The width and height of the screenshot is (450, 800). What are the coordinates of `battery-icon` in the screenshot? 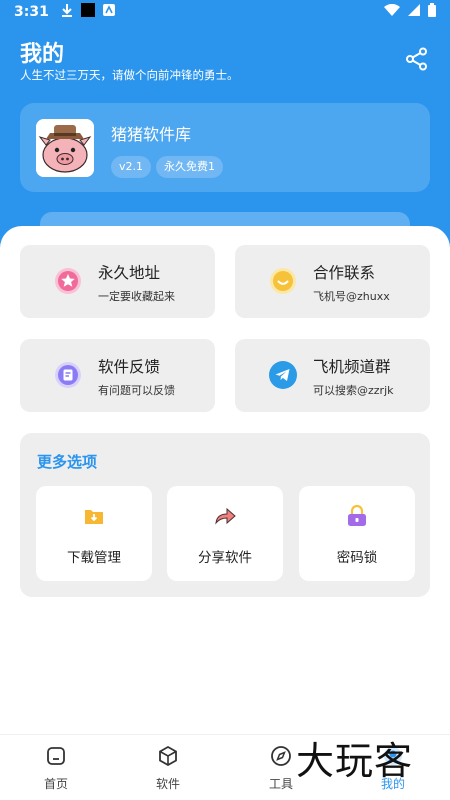 It's located at (432, 12).